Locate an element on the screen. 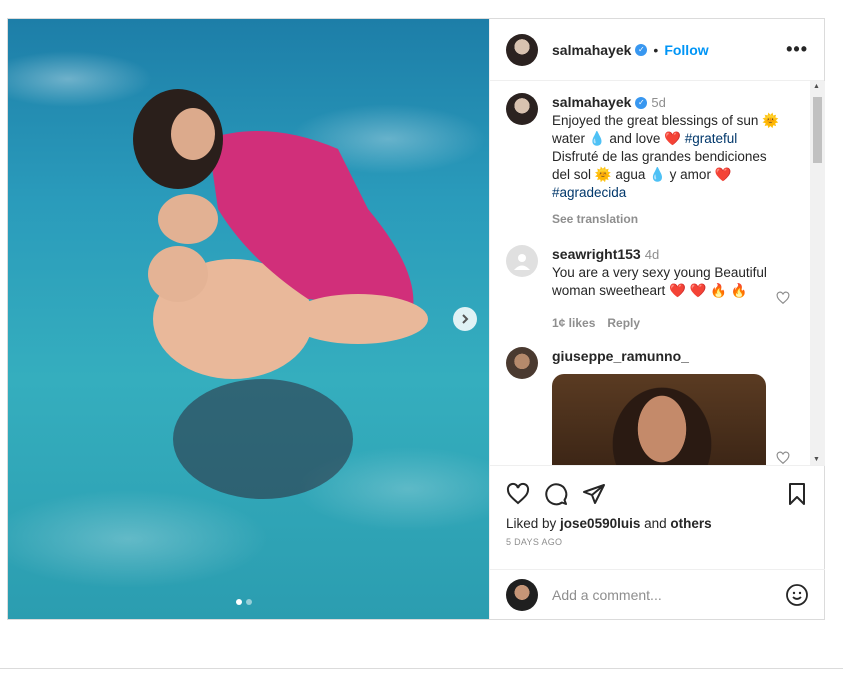  scroll-up-arrow-icon: ▲ is located at coordinates (816, 86).